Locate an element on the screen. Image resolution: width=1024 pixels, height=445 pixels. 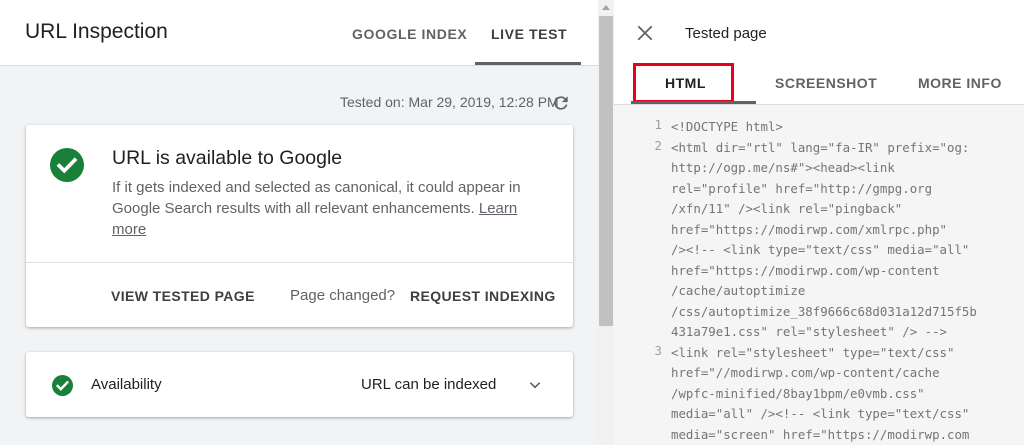
view-tested-page-button: VIEW TESTED PAGE is located at coordinates (183, 296).